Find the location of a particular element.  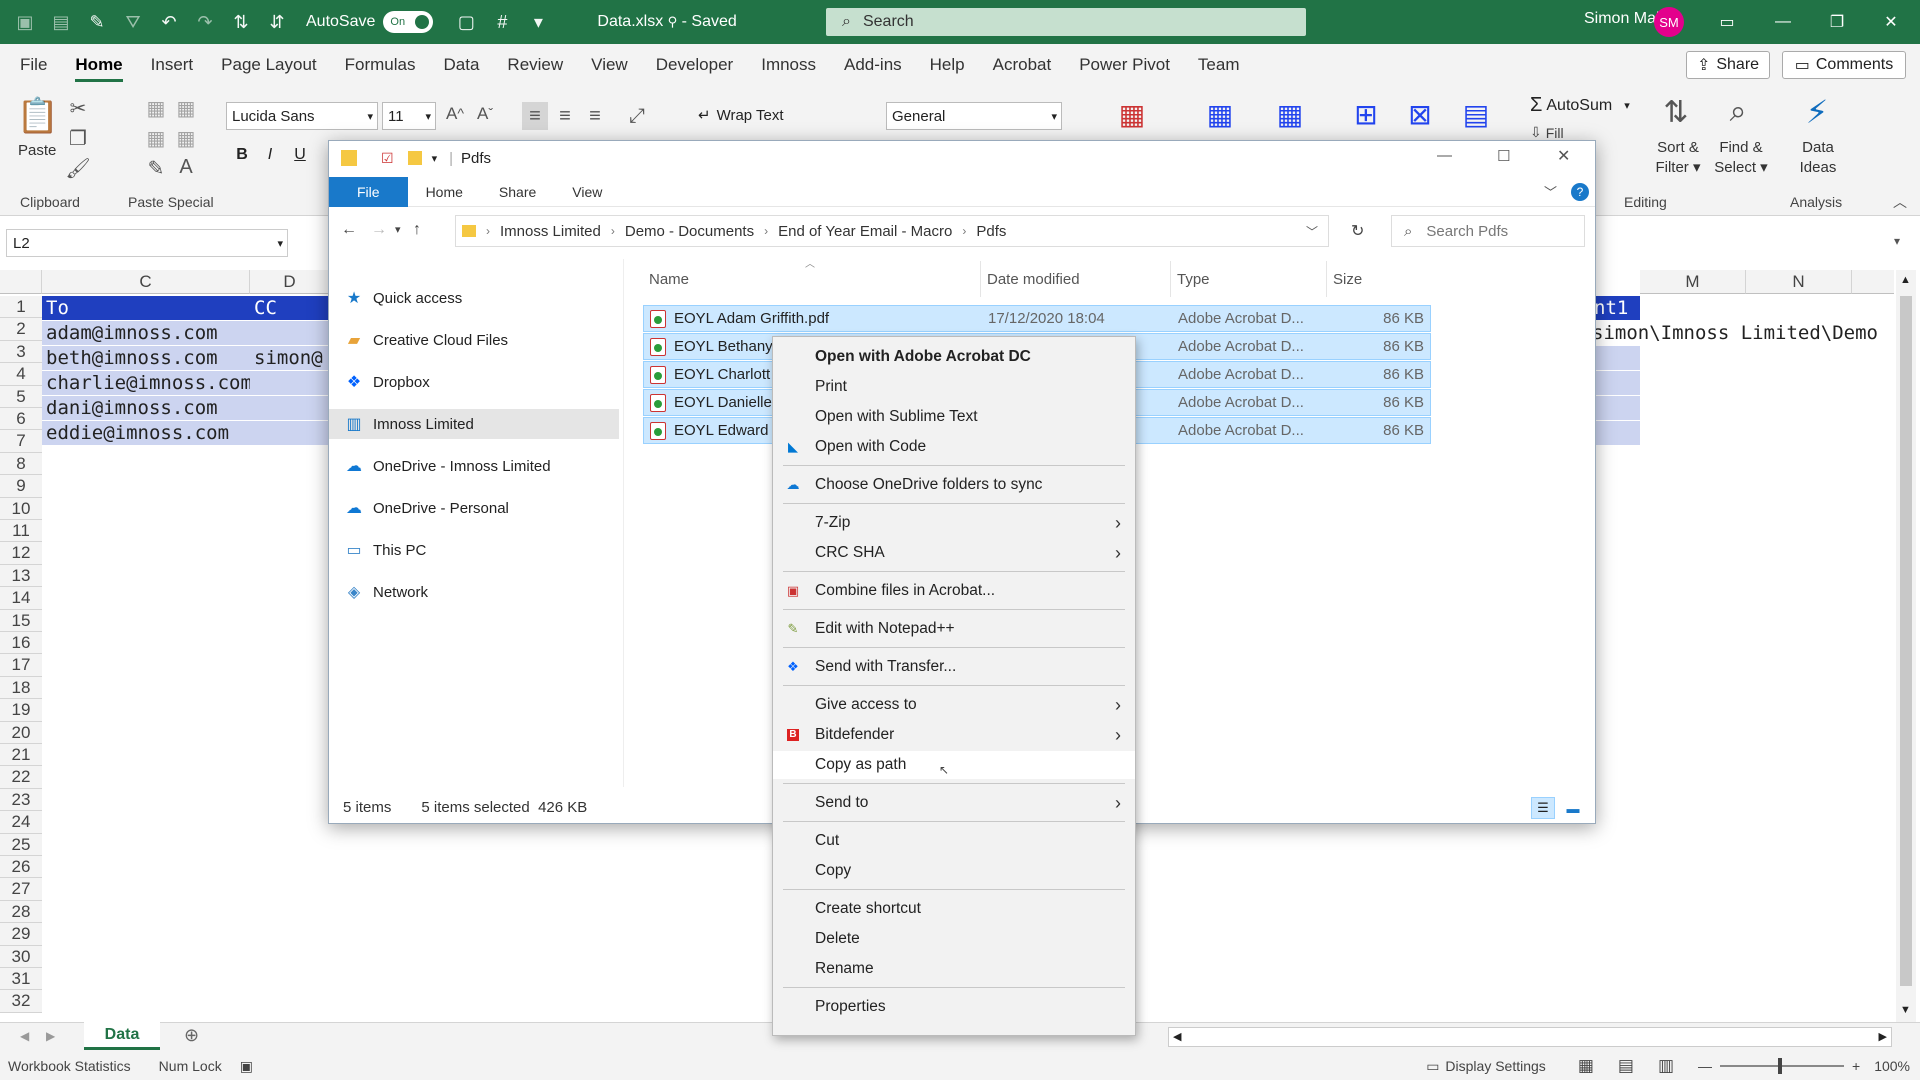

paste-text-icon: A is located at coordinates (186, 167).